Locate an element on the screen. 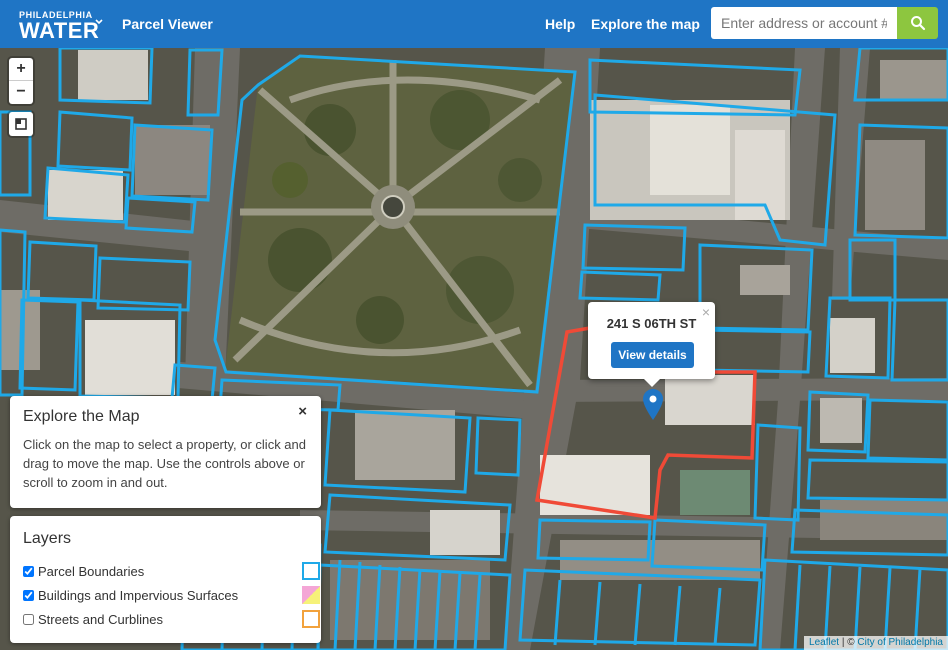 Image resolution: width=948 pixels, height=650 pixels. layer-row-parcel-boundaries: Parcel Boundaries is located at coordinates (171, 572).